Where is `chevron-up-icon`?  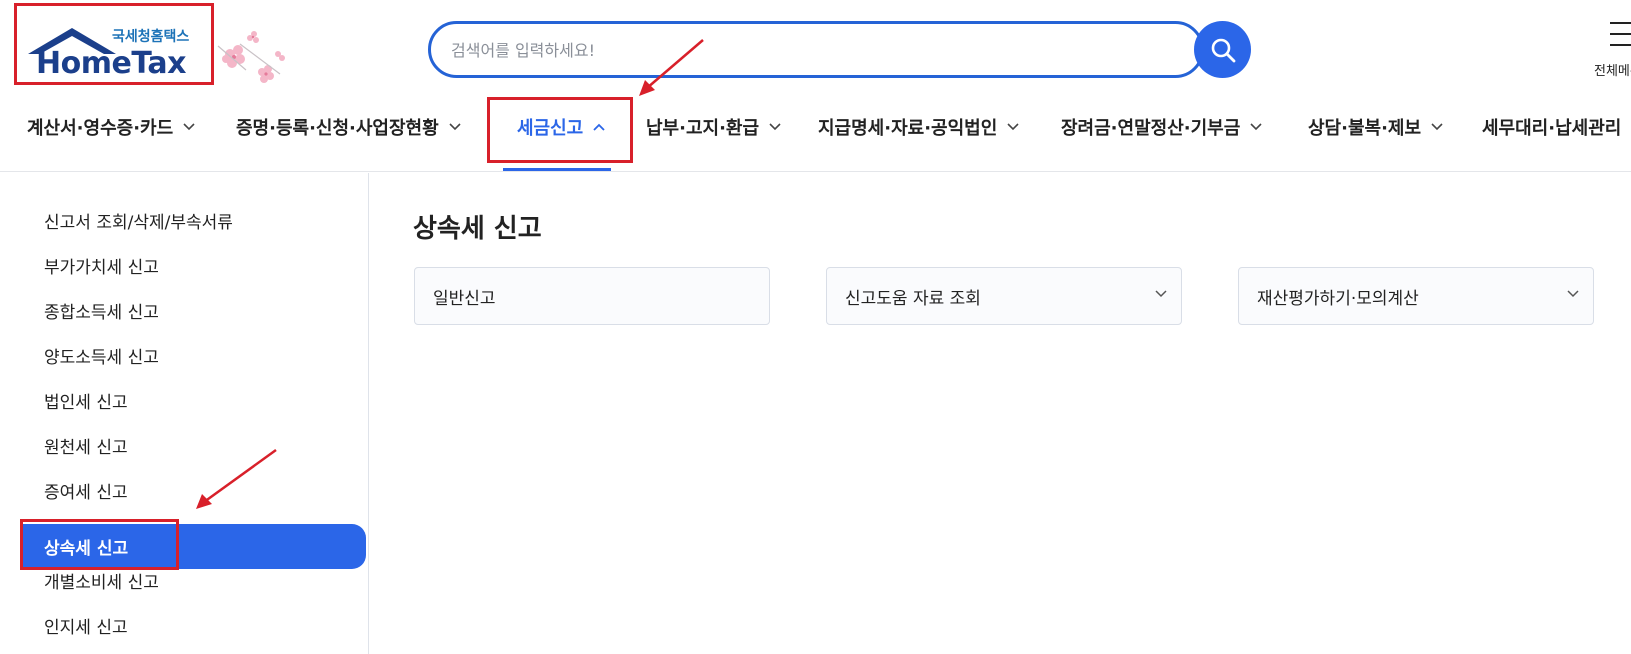 chevron-up-icon is located at coordinates (599, 127).